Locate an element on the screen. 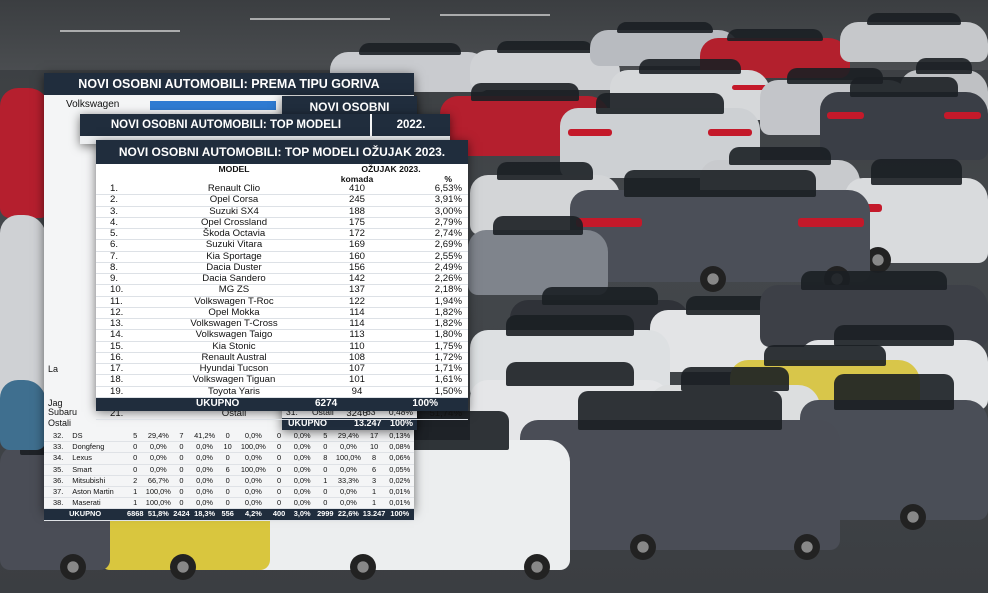 Image resolution: width=988 pixels, height=593 pixels. fuel-cell-l: 0,08% is located at coordinates (400, 447).